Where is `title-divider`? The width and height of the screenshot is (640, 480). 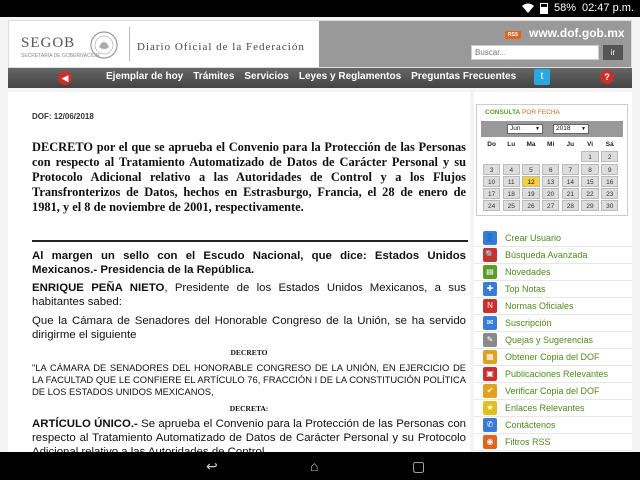 title-divider is located at coordinates (250, 241).